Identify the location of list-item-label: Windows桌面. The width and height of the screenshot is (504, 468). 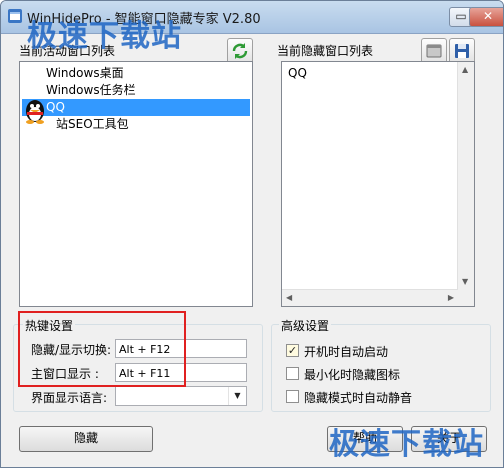
(85, 73).